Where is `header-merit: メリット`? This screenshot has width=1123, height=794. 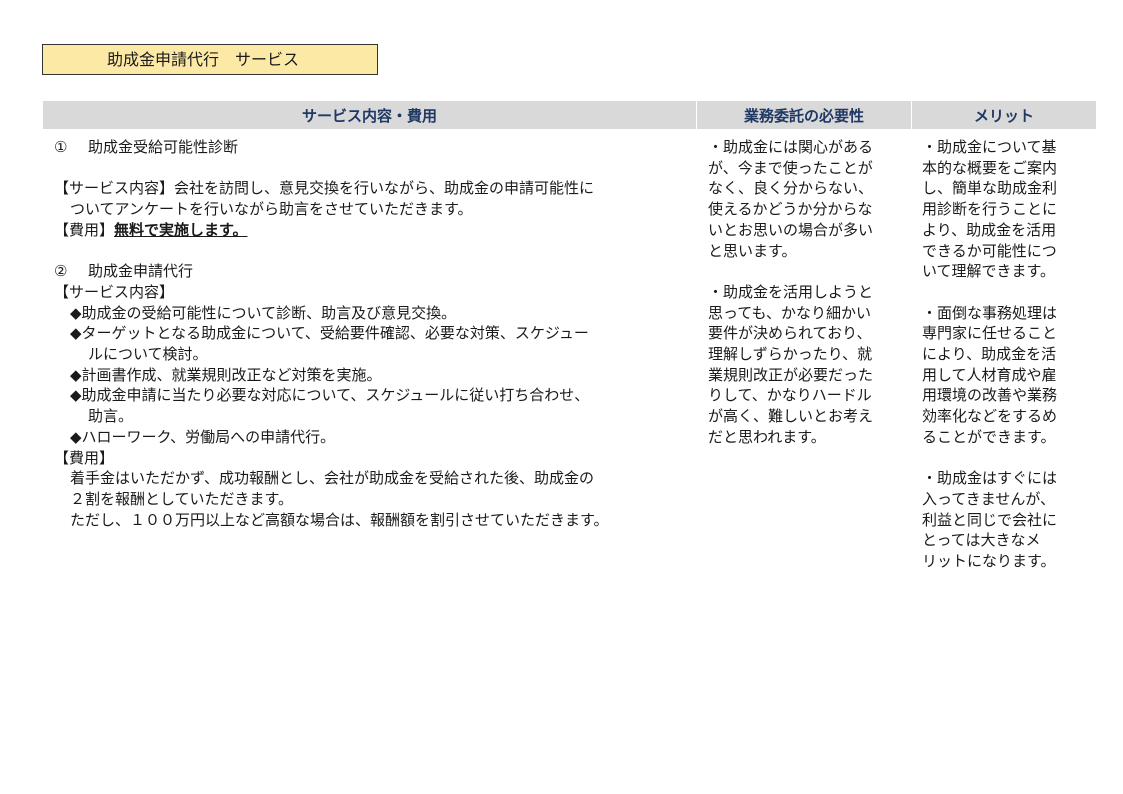
header-merit: メリット is located at coordinates (1003, 115).